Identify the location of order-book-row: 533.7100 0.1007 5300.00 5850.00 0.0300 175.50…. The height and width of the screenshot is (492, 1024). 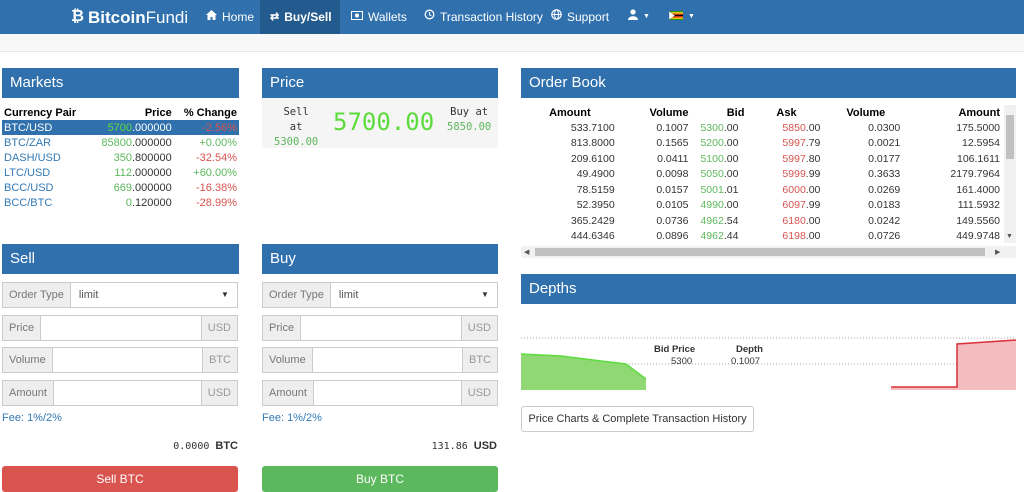
(762, 128).